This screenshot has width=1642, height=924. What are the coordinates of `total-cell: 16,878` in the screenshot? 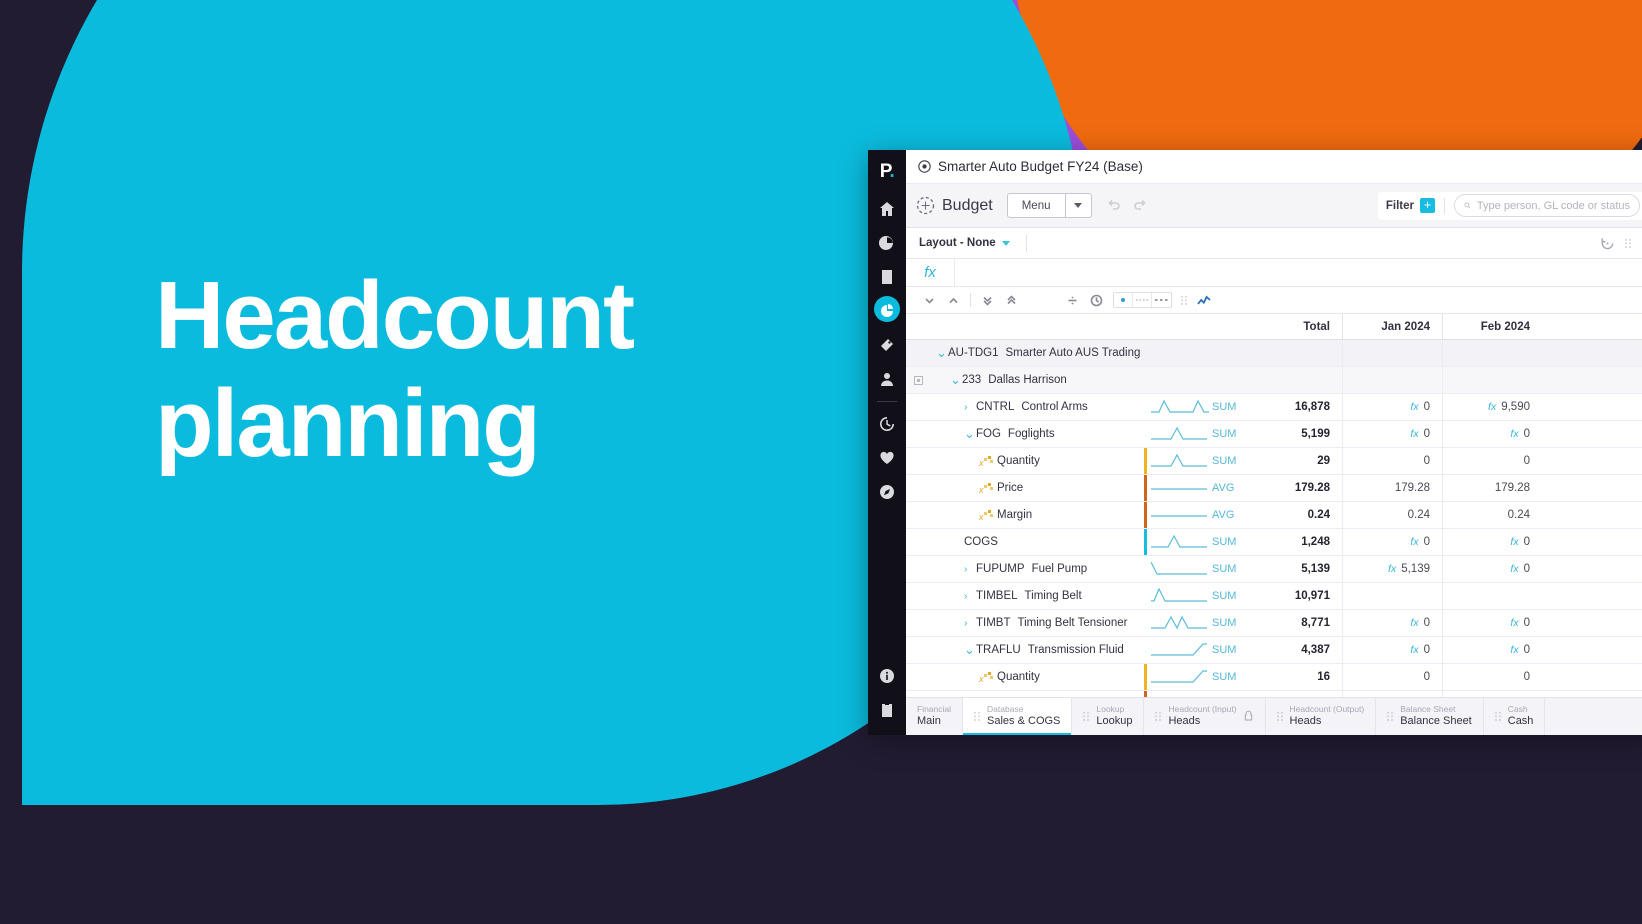 It's located at (1300, 407).